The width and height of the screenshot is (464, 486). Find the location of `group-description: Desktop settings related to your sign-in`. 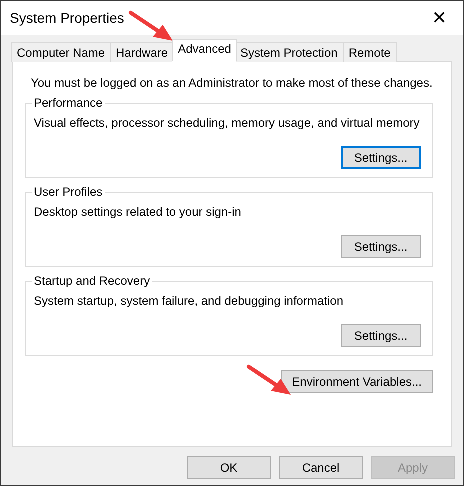

group-description: Desktop settings related to your sign-in is located at coordinates (138, 212).